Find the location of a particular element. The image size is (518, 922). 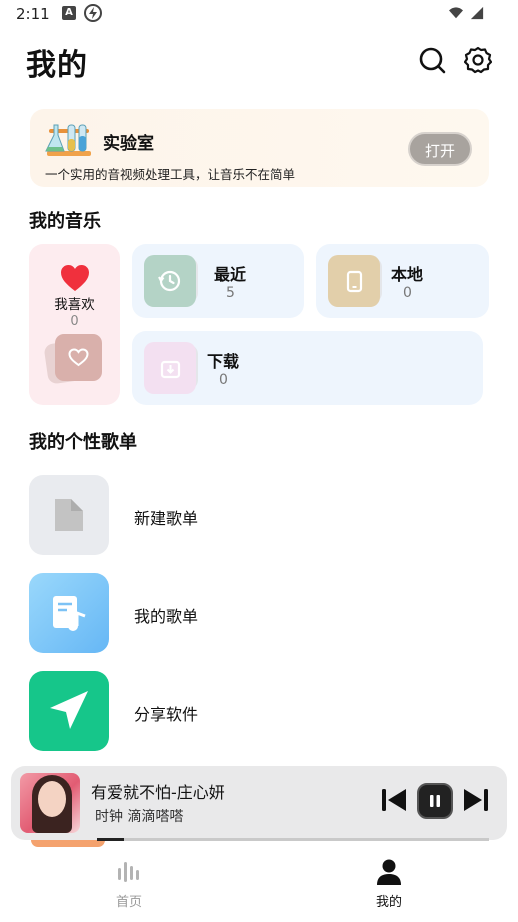

wifi-icon is located at coordinates (456, 13).